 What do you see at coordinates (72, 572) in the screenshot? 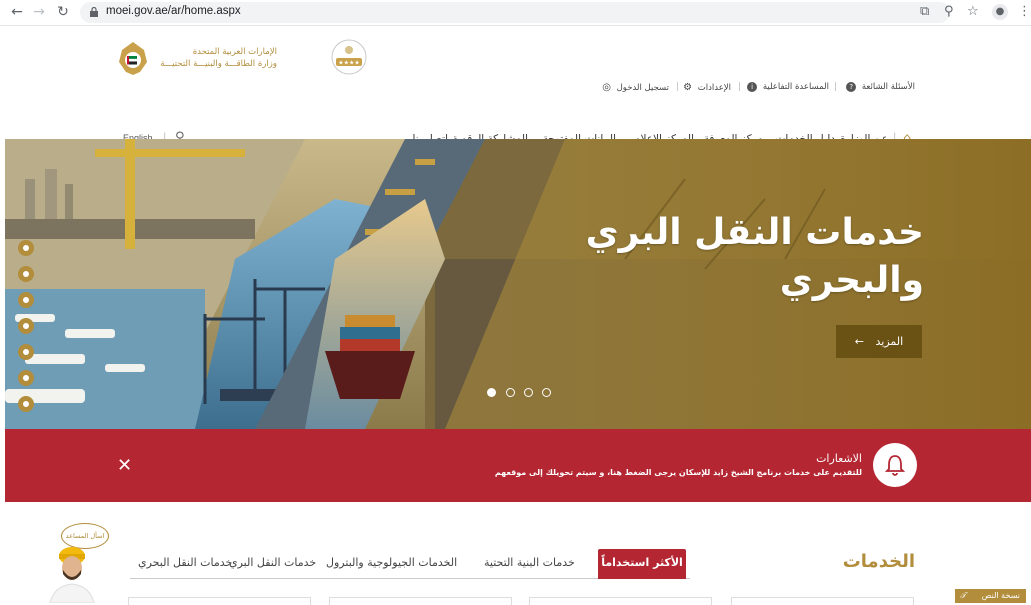
I see `assistant-avatar` at bounding box center [72, 572].